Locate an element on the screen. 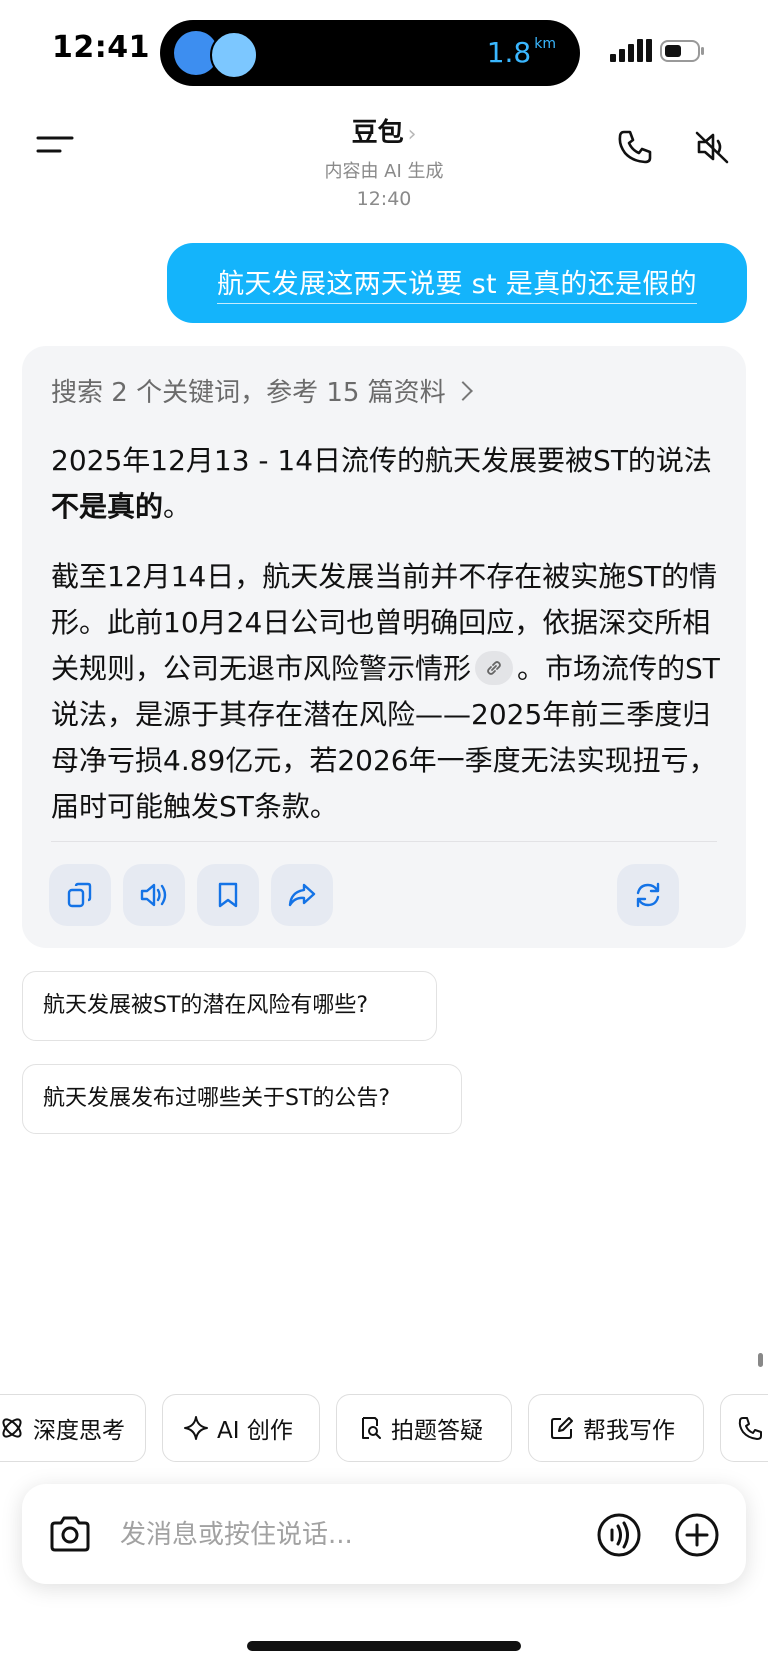 The height and width of the screenshot is (1665, 768). add-icon is located at coordinates (697, 1535).